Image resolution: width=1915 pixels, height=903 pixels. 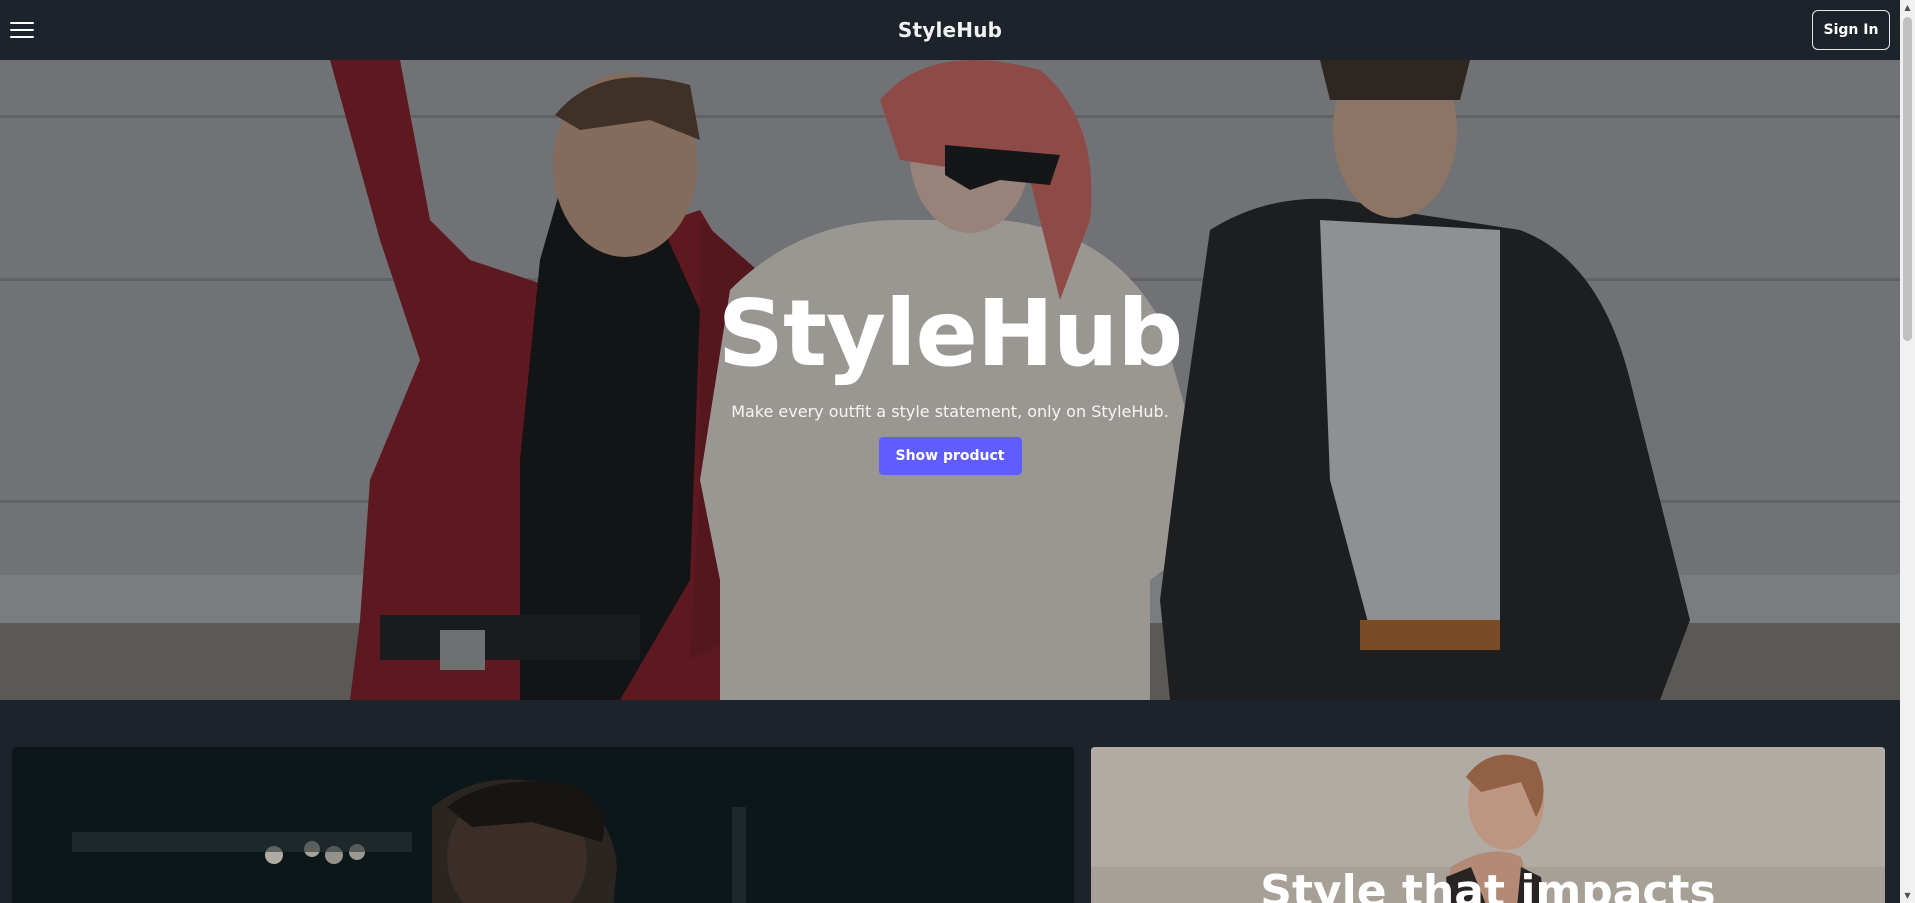 I want to click on brand-title: StyleHub, so click(x=950, y=30).